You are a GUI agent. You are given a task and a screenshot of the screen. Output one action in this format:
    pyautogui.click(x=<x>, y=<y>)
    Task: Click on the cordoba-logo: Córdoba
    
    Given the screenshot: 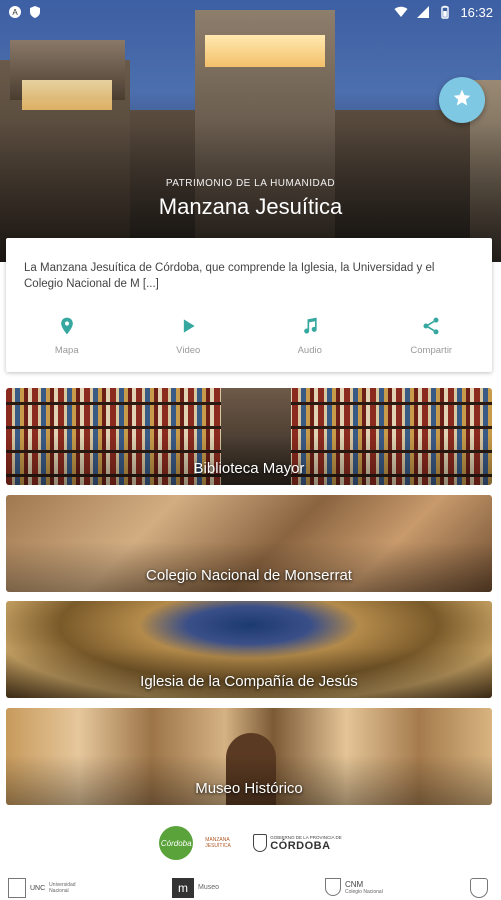 What is the action you would take?
    pyautogui.click(x=176, y=843)
    